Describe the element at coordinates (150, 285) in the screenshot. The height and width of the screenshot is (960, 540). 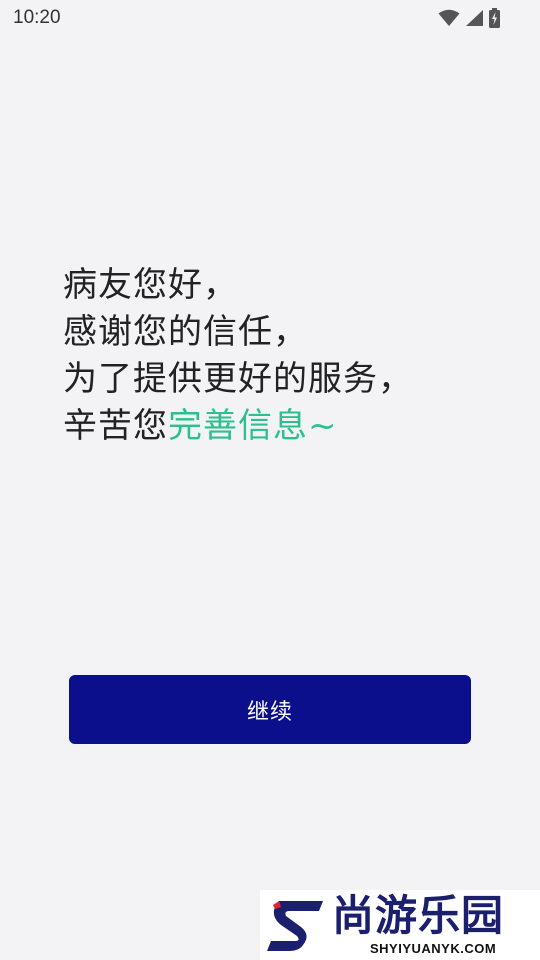
I see `greeting-line-1: 病友您好，` at that location.